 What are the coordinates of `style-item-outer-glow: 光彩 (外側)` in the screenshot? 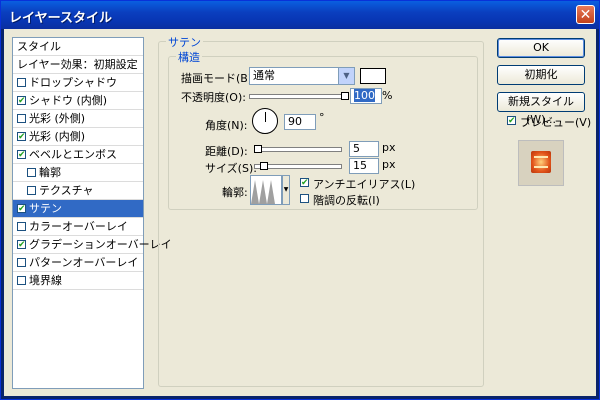 It's located at (78, 119).